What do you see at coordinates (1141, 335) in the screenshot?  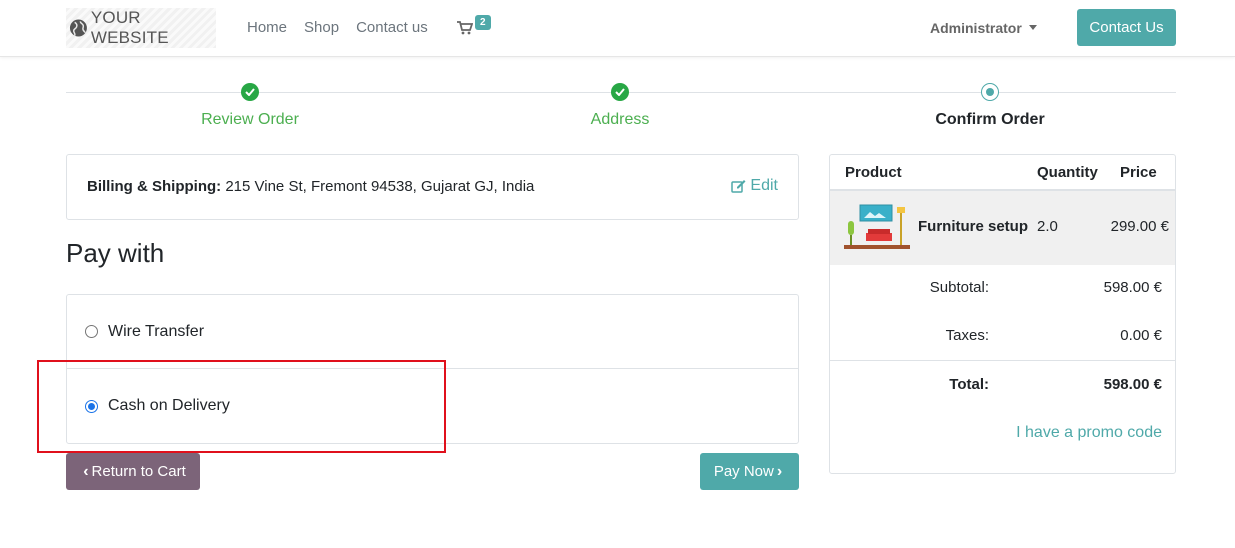 I see `taxes-value: 0.00 €` at bounding box center [1141, 335].